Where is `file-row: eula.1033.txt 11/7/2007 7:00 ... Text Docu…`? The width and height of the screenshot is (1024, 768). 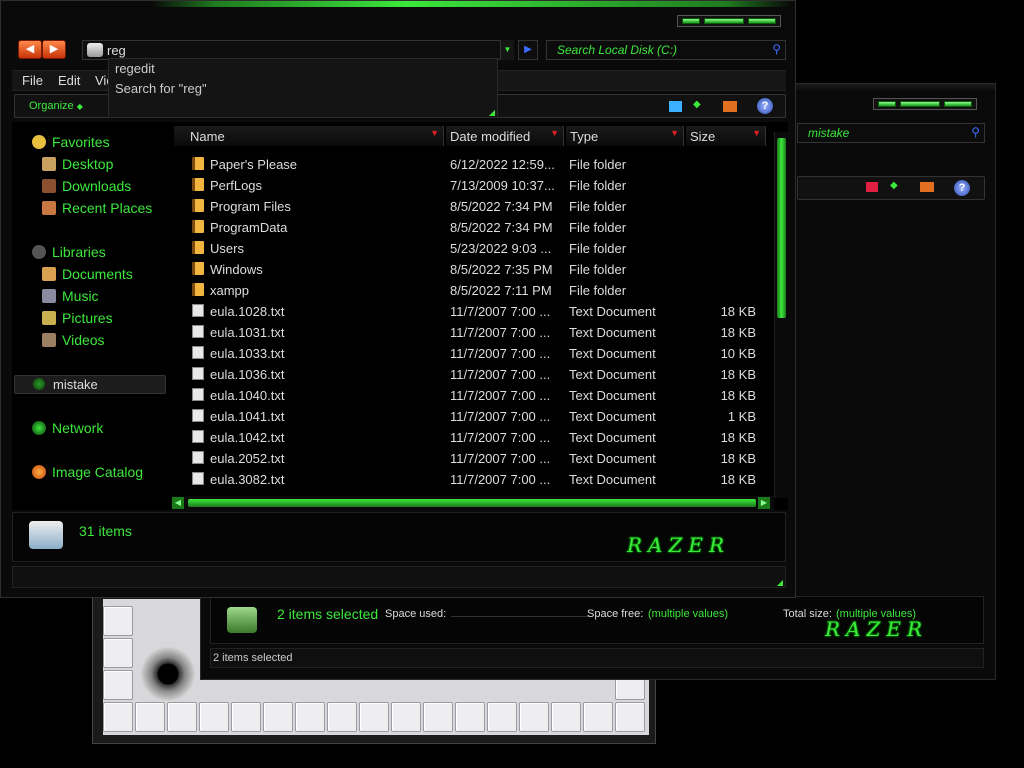 file-row: eula.1033.txt 11/7/2007 7:00 ... Text Docu… is located at coordinates (472, 353).